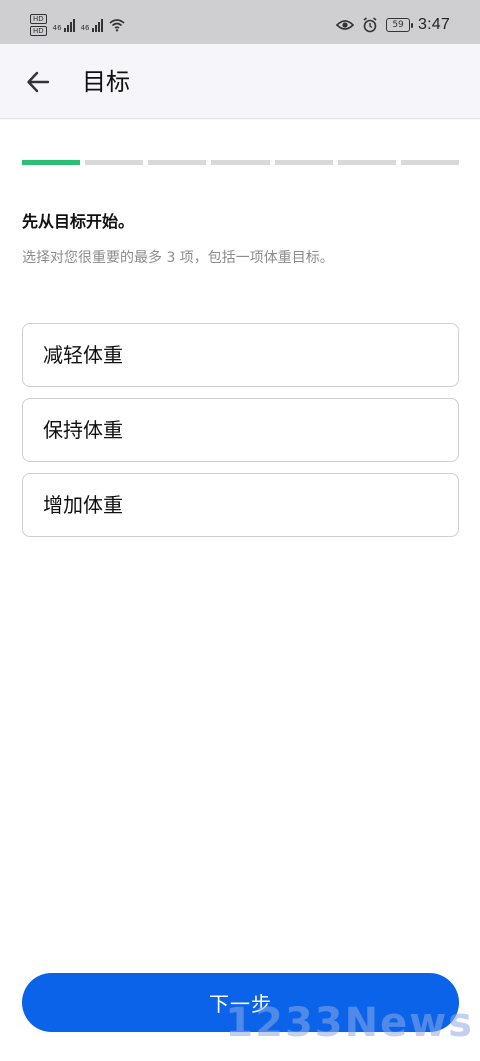 This screenshot has width=480, height=1061. I want to click on battery-level: 59, so click(398, 25).